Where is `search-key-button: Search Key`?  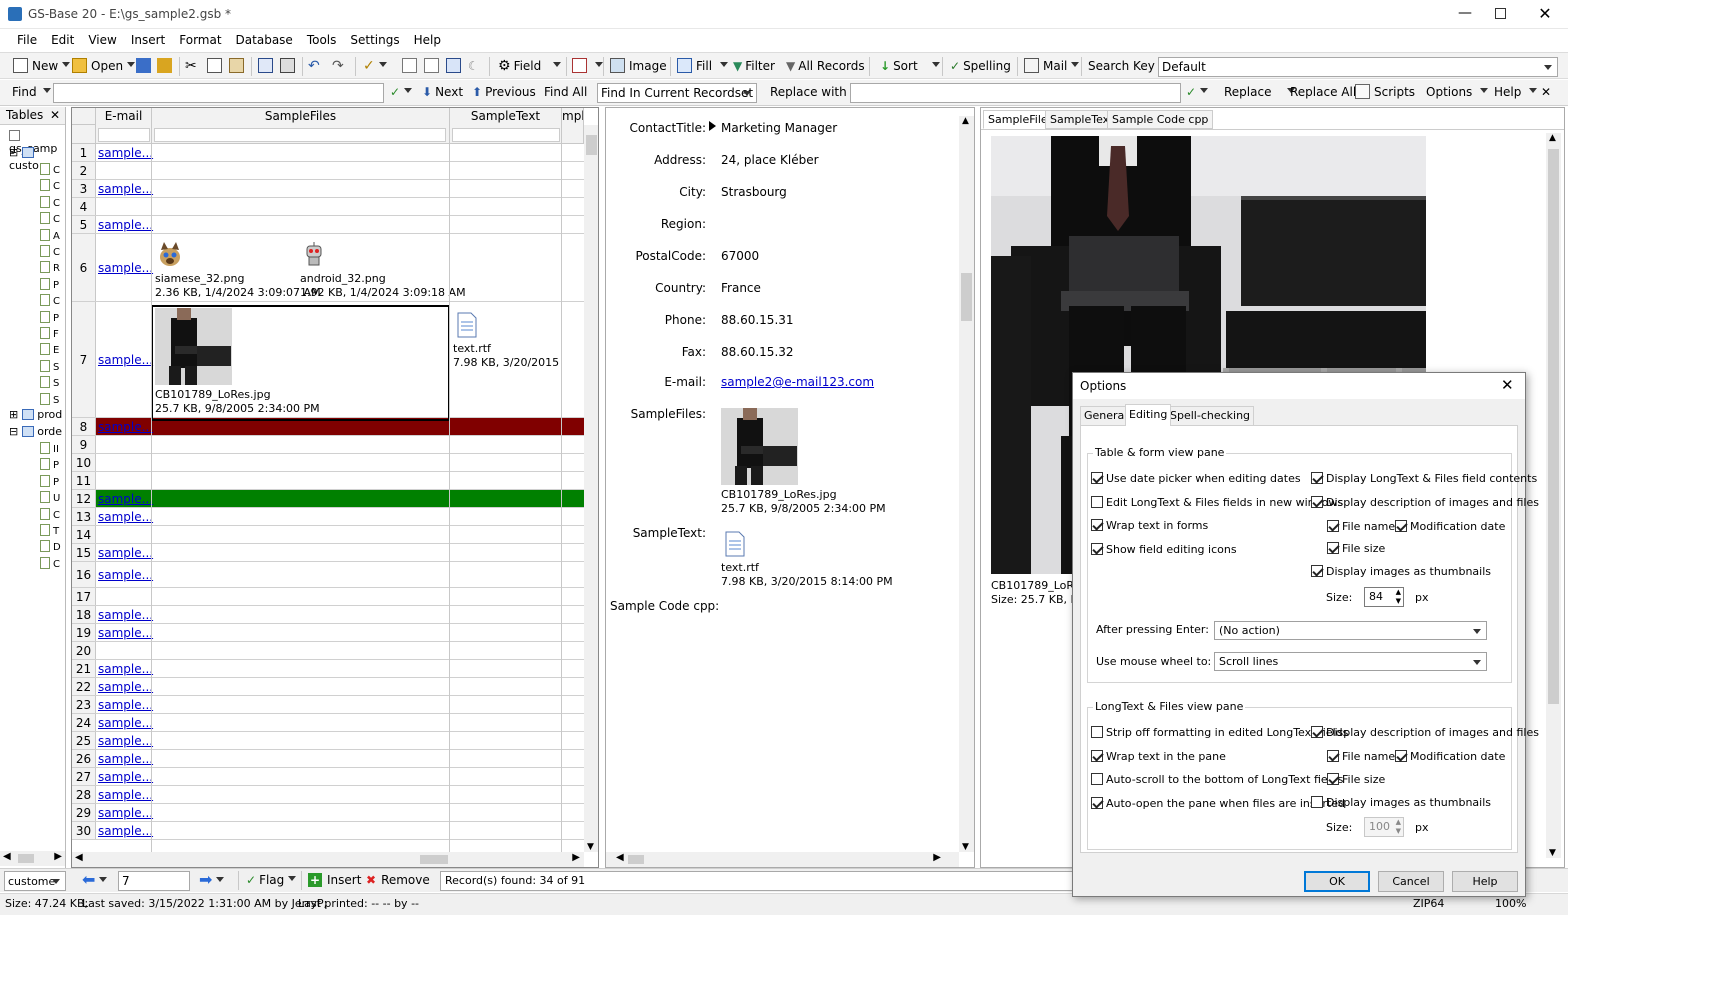 search-key-button: Search Key is located at coordinates (1128, 67).